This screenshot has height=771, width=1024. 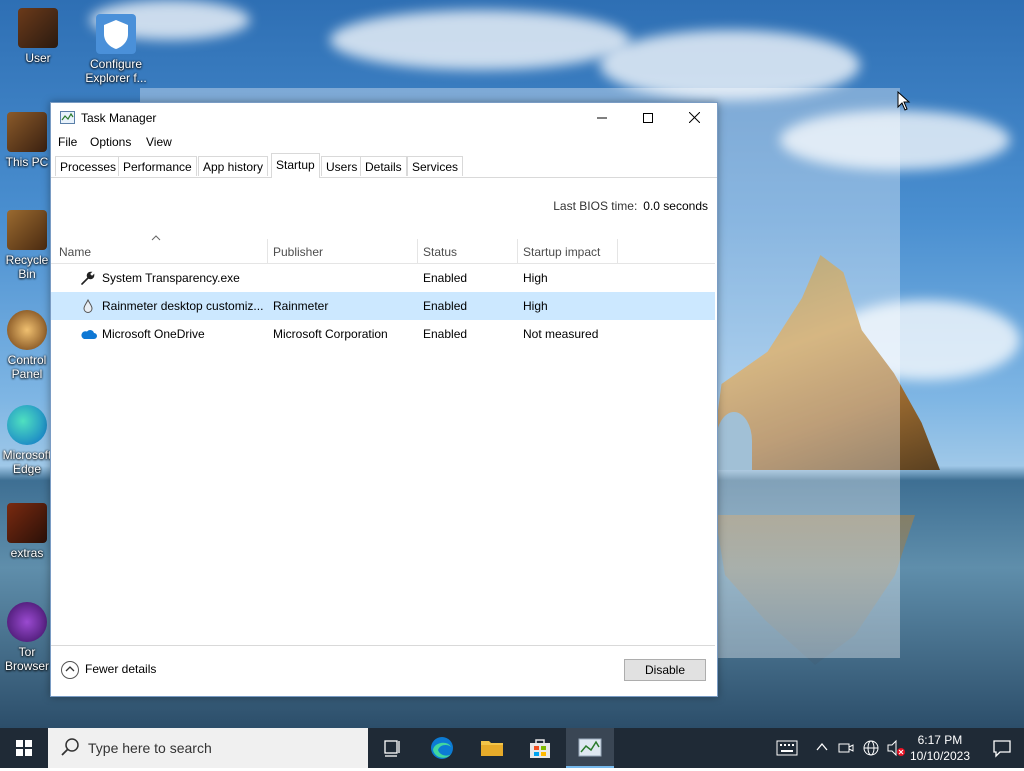 What do you see at coordinates (787, 748) in the screenshot?
I see `keyboard-icon` at bounding box center [787, 748].